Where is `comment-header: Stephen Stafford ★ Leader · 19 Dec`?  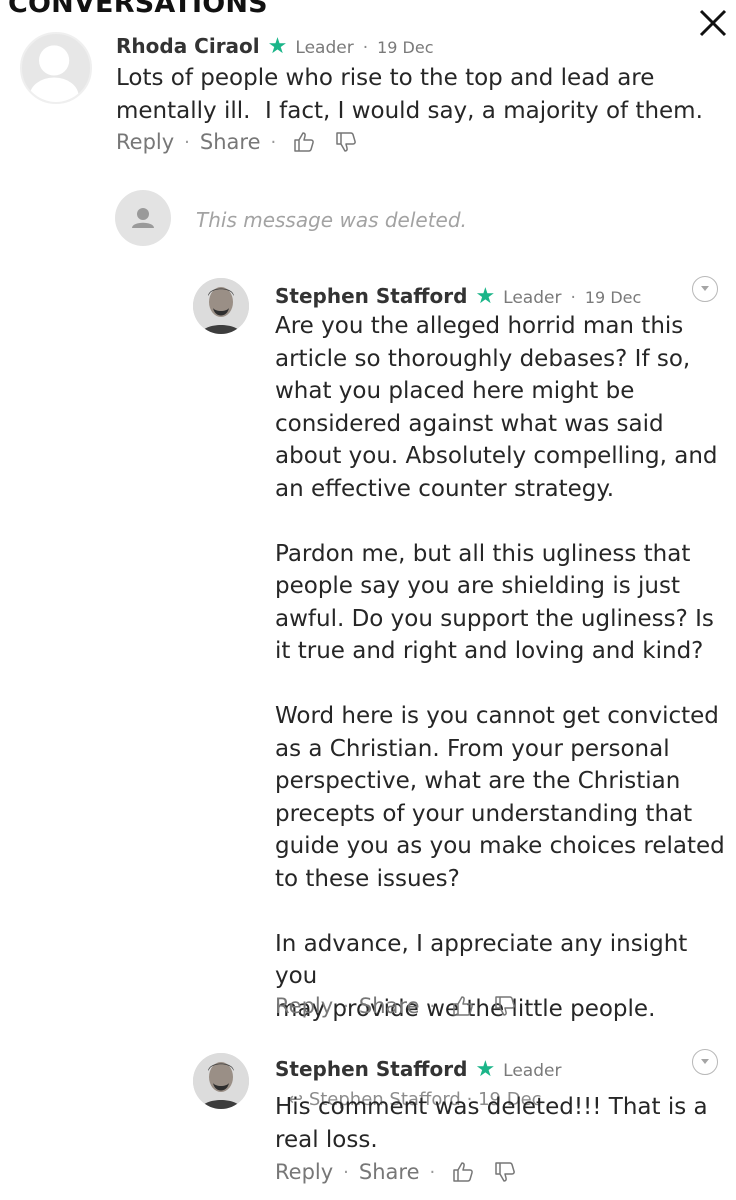 comment-header: Stephen Stafford ★ Leader · 19 Dec is located at coordinates (458, 296).